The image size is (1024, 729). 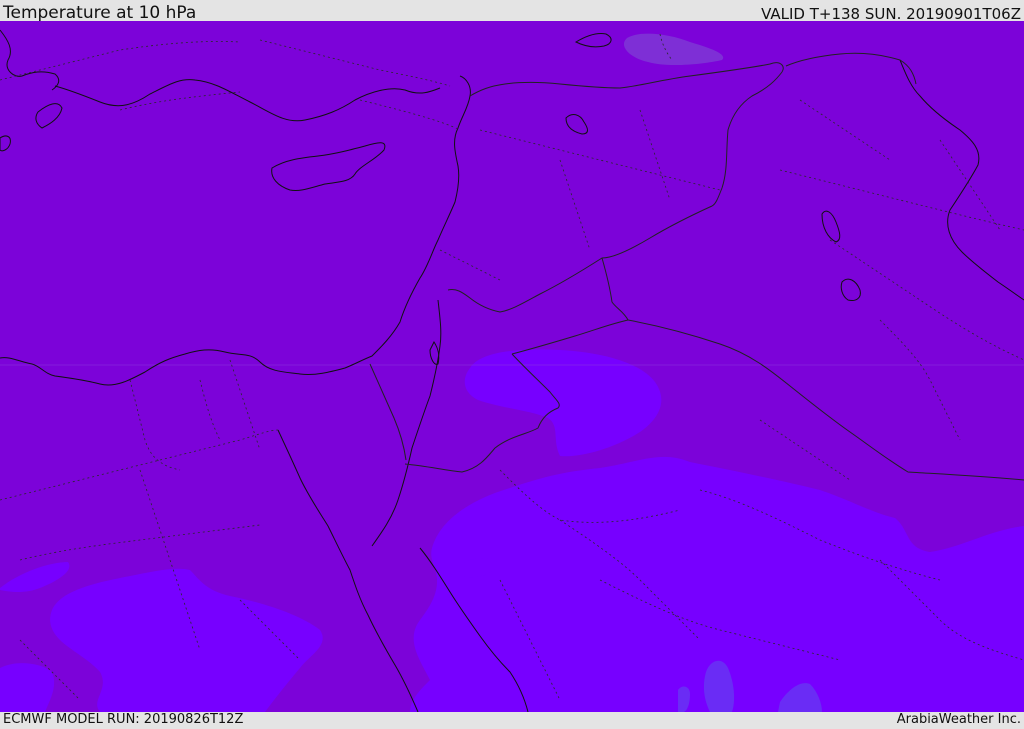 I want to click on credit-label: ArabiaWeather Inc., so click(x=958, y=719).